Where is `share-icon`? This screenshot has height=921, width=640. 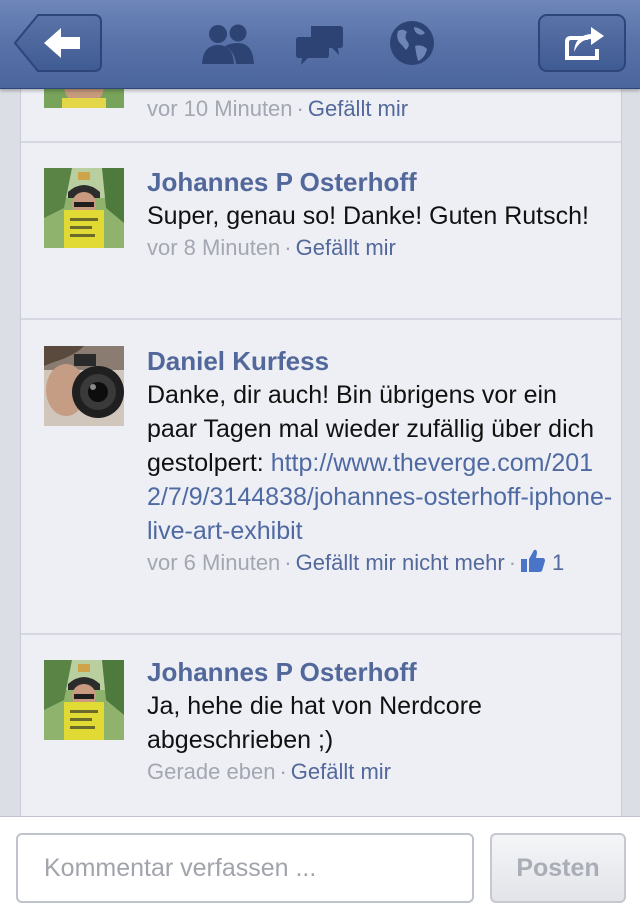
share-icon is located at coordinates (584, 43).